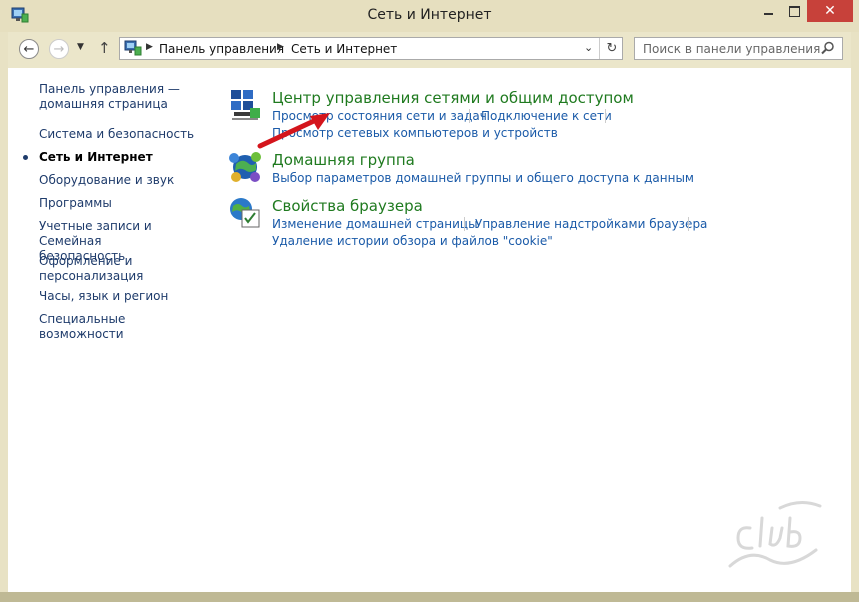 This screenshot has width=859, height=602. I want to click on minimize-button, so click(768, 11).